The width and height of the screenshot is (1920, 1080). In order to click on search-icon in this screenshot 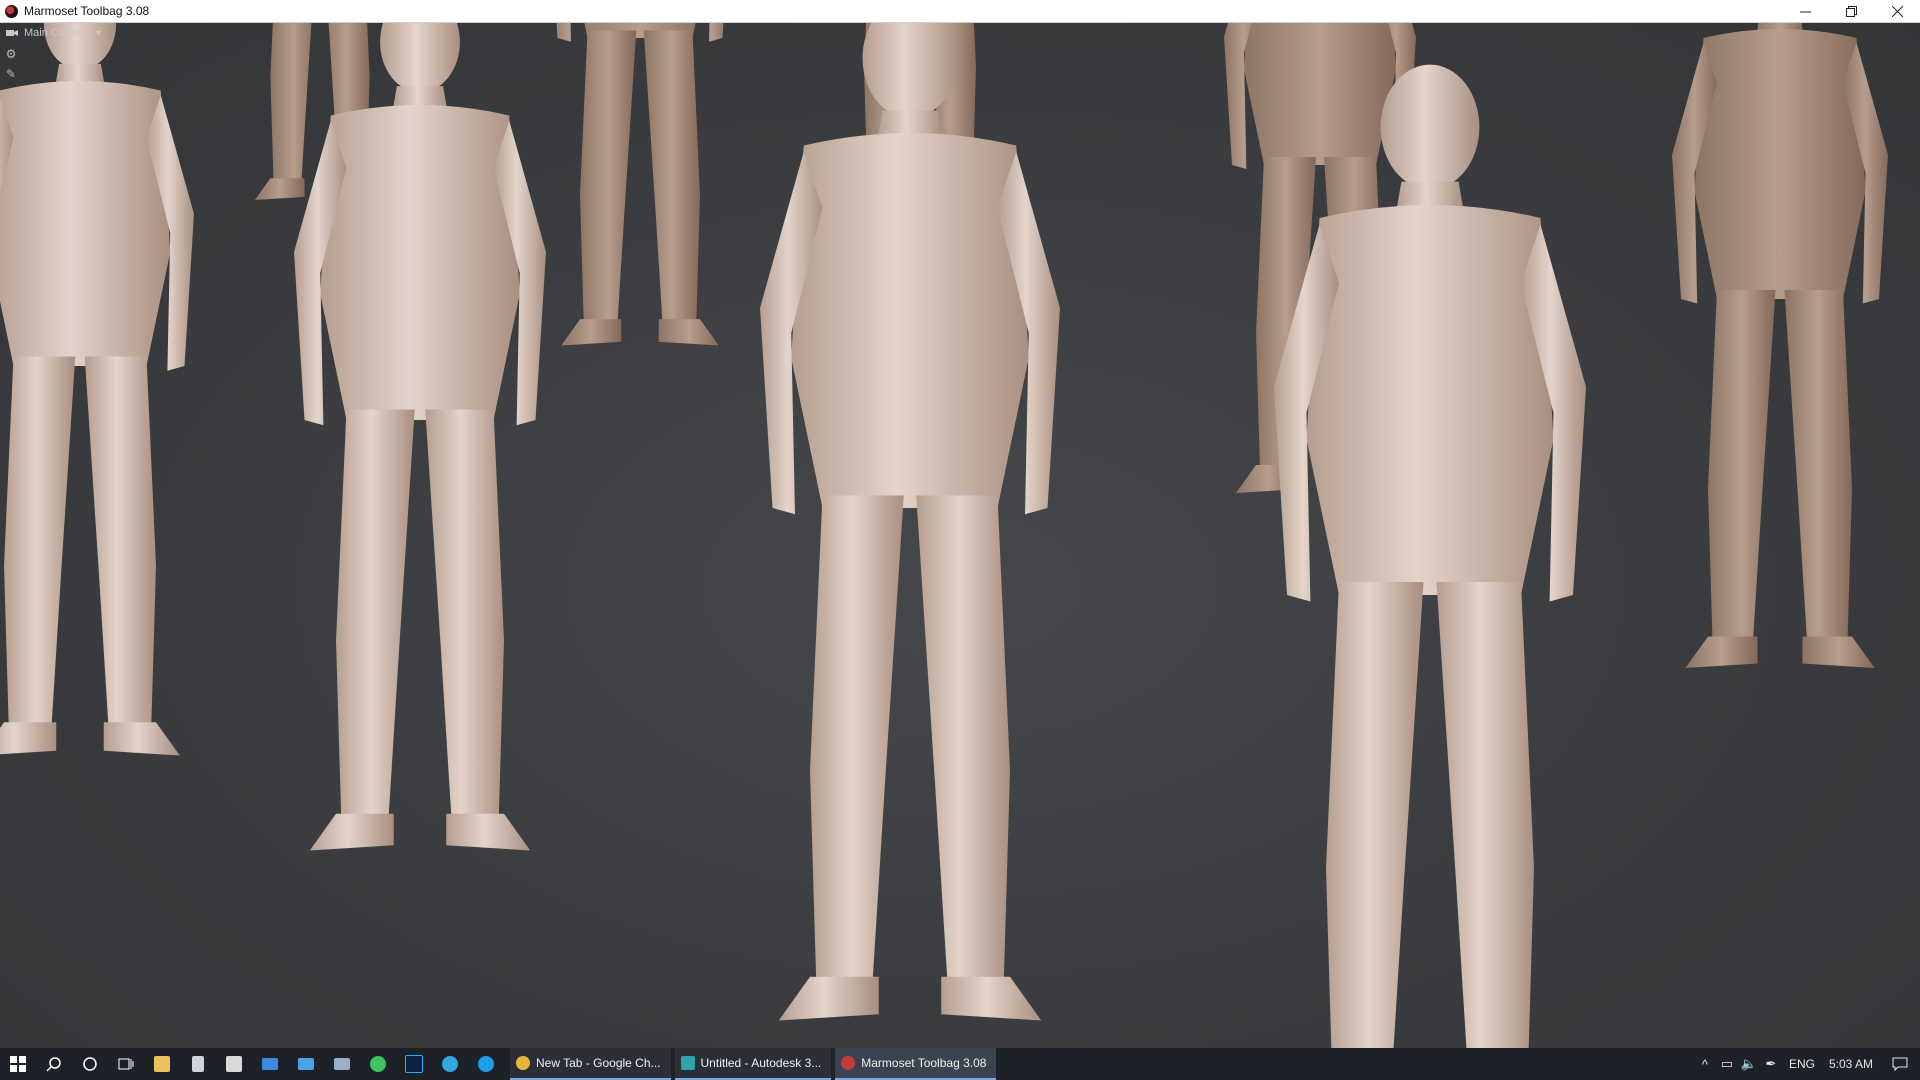, I will do `click(54, 1064)`.